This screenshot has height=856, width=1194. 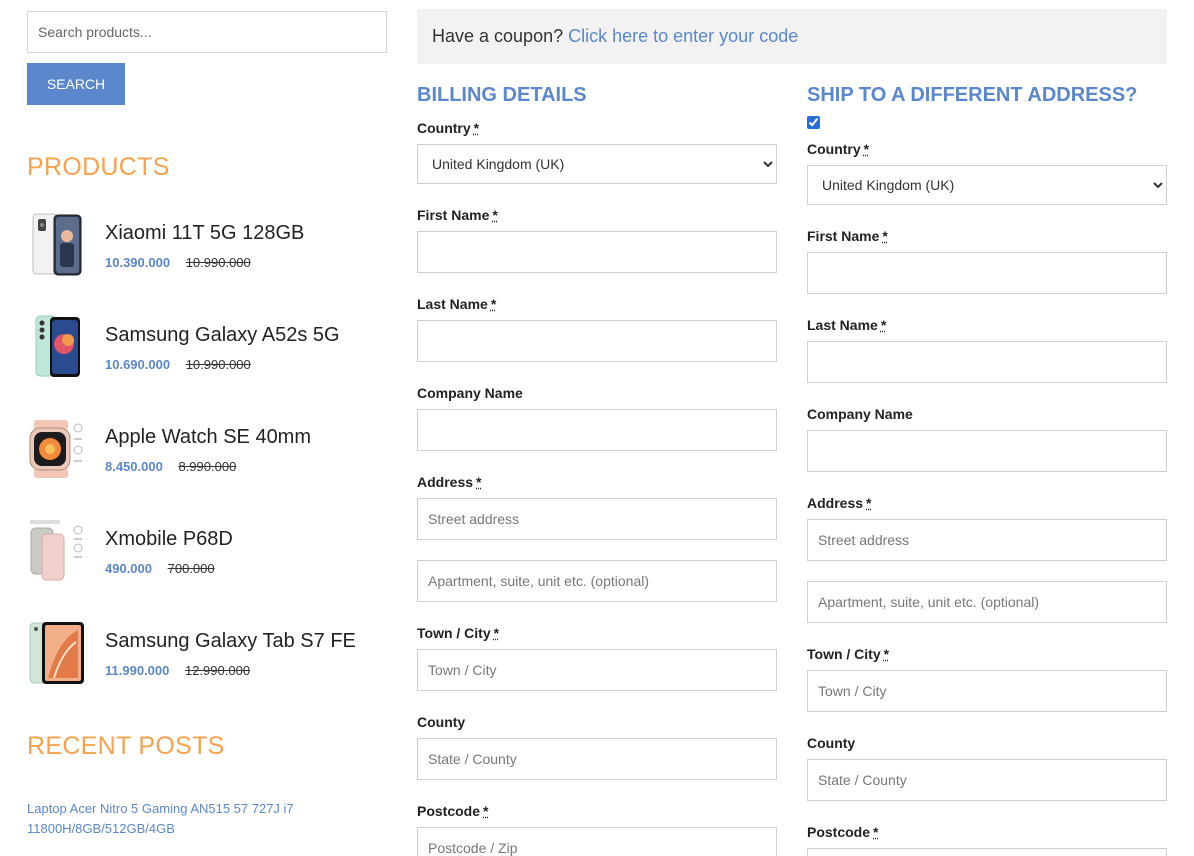 What do you see at coordinates (137, 364) in the screenshot?
I see `sale-price: 10.690.000` at bounding box center [137, 364].